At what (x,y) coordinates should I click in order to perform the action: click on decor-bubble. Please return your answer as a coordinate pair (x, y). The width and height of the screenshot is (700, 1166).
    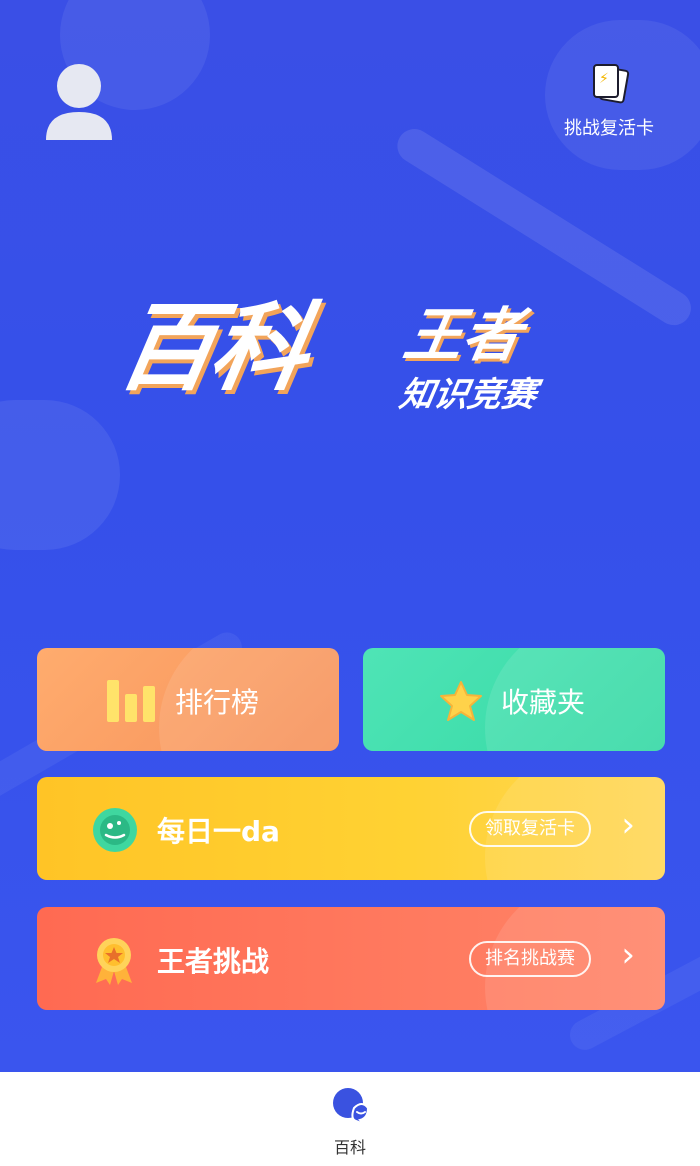
    Looking at the image, I should click on (60, 475).